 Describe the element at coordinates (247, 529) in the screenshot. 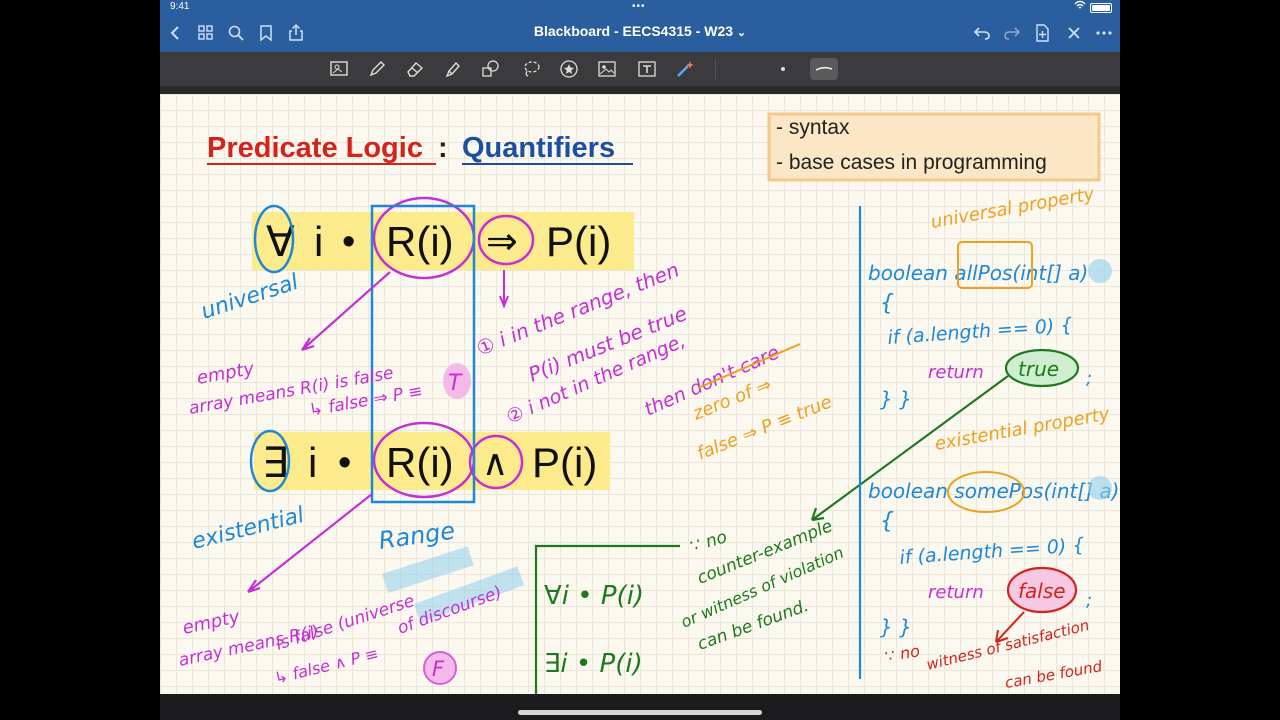

I see `existential-label: existential` at that location.